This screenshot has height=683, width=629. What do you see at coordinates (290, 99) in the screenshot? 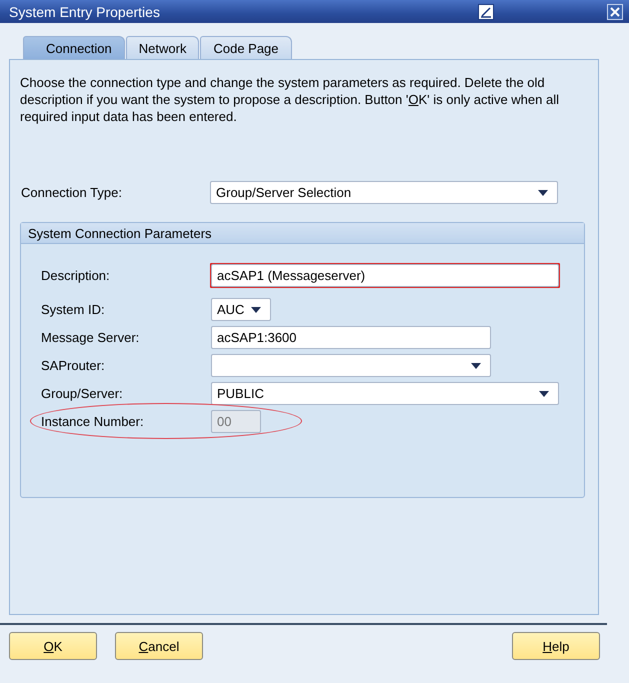
I see `instructions-text: Choose the connection type and change the system parameters as required. Delete the old description if you want the system to propose a description. Button 'OK' is only active when all required input data has been entered.` at bounding box center [290, 99].